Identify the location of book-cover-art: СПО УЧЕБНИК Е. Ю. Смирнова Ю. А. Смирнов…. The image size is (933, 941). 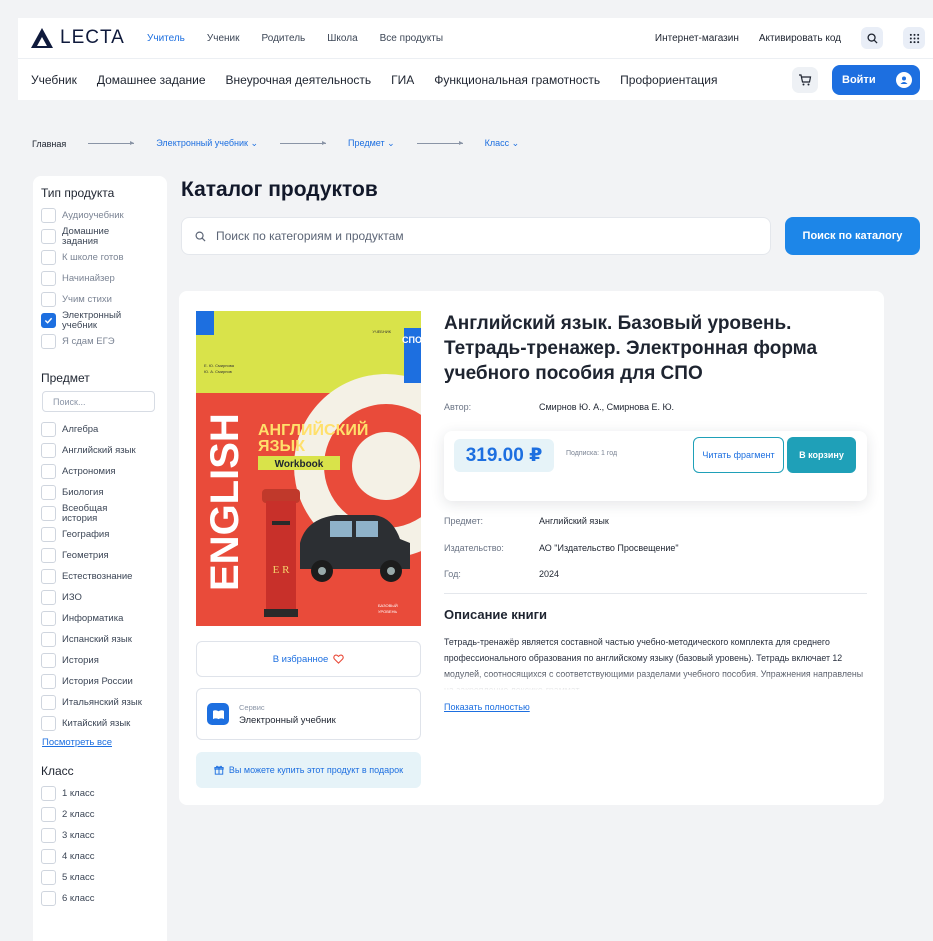
(308, 468).